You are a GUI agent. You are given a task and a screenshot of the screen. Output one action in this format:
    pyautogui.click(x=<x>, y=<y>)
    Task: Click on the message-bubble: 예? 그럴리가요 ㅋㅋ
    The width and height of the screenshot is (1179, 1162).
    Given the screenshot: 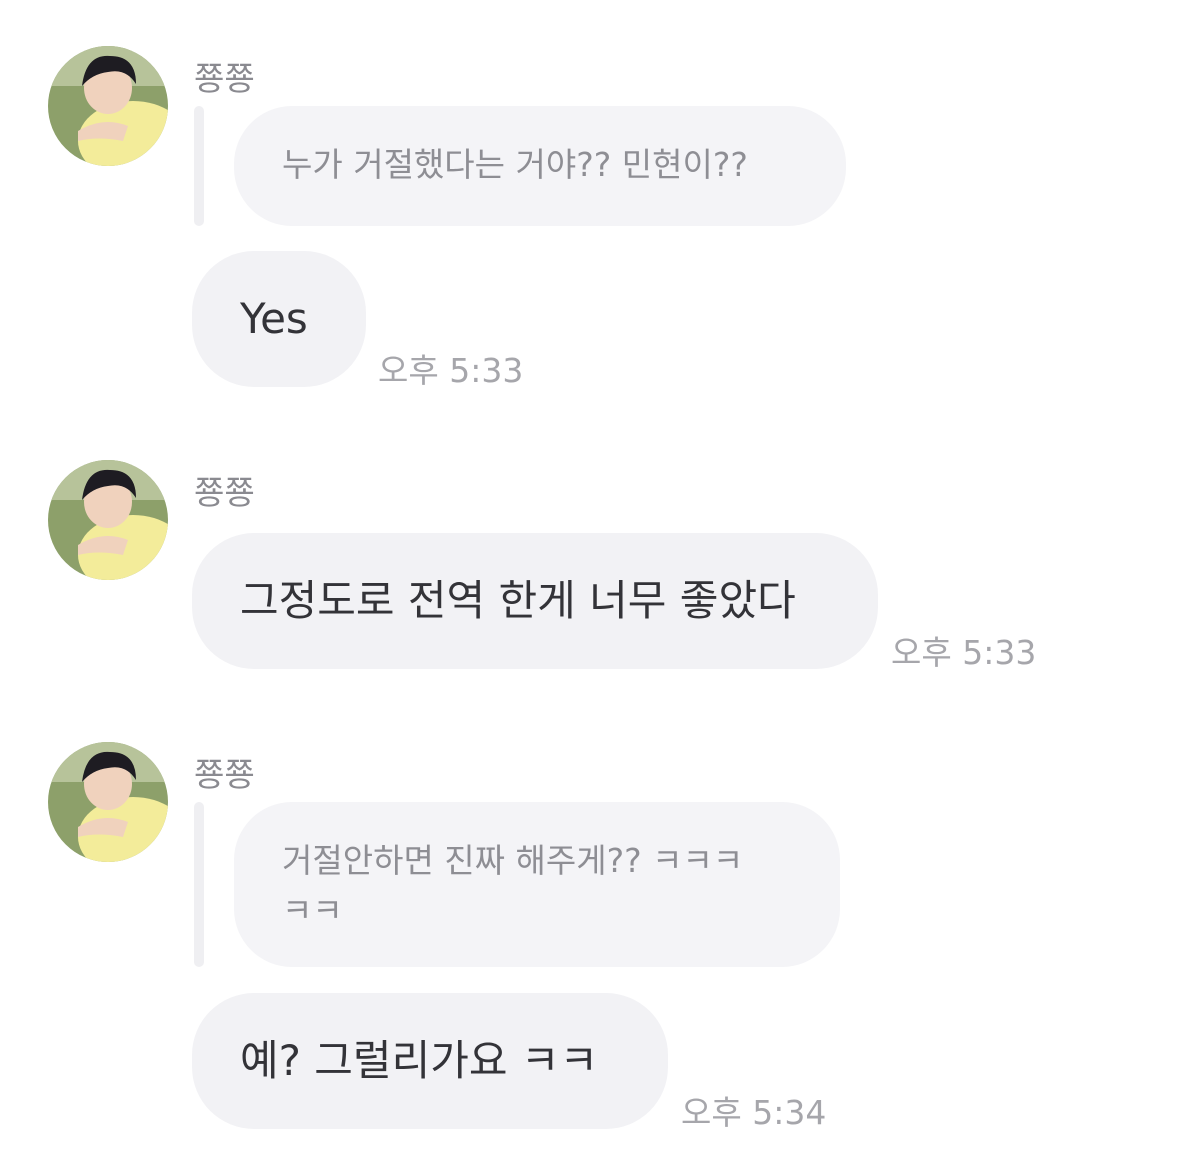 What is the action you would take?
    pyautogui.click(x=430, y=1061)
    